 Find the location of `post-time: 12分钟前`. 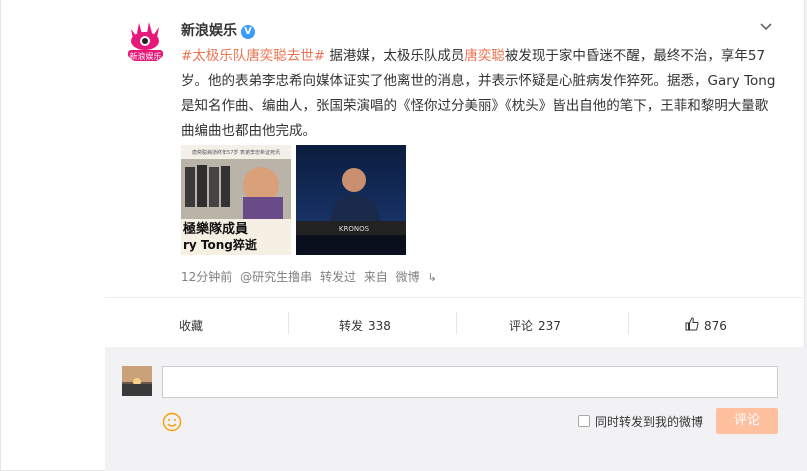

post-time: 12分钟前 is located at coordinates (206, 277).